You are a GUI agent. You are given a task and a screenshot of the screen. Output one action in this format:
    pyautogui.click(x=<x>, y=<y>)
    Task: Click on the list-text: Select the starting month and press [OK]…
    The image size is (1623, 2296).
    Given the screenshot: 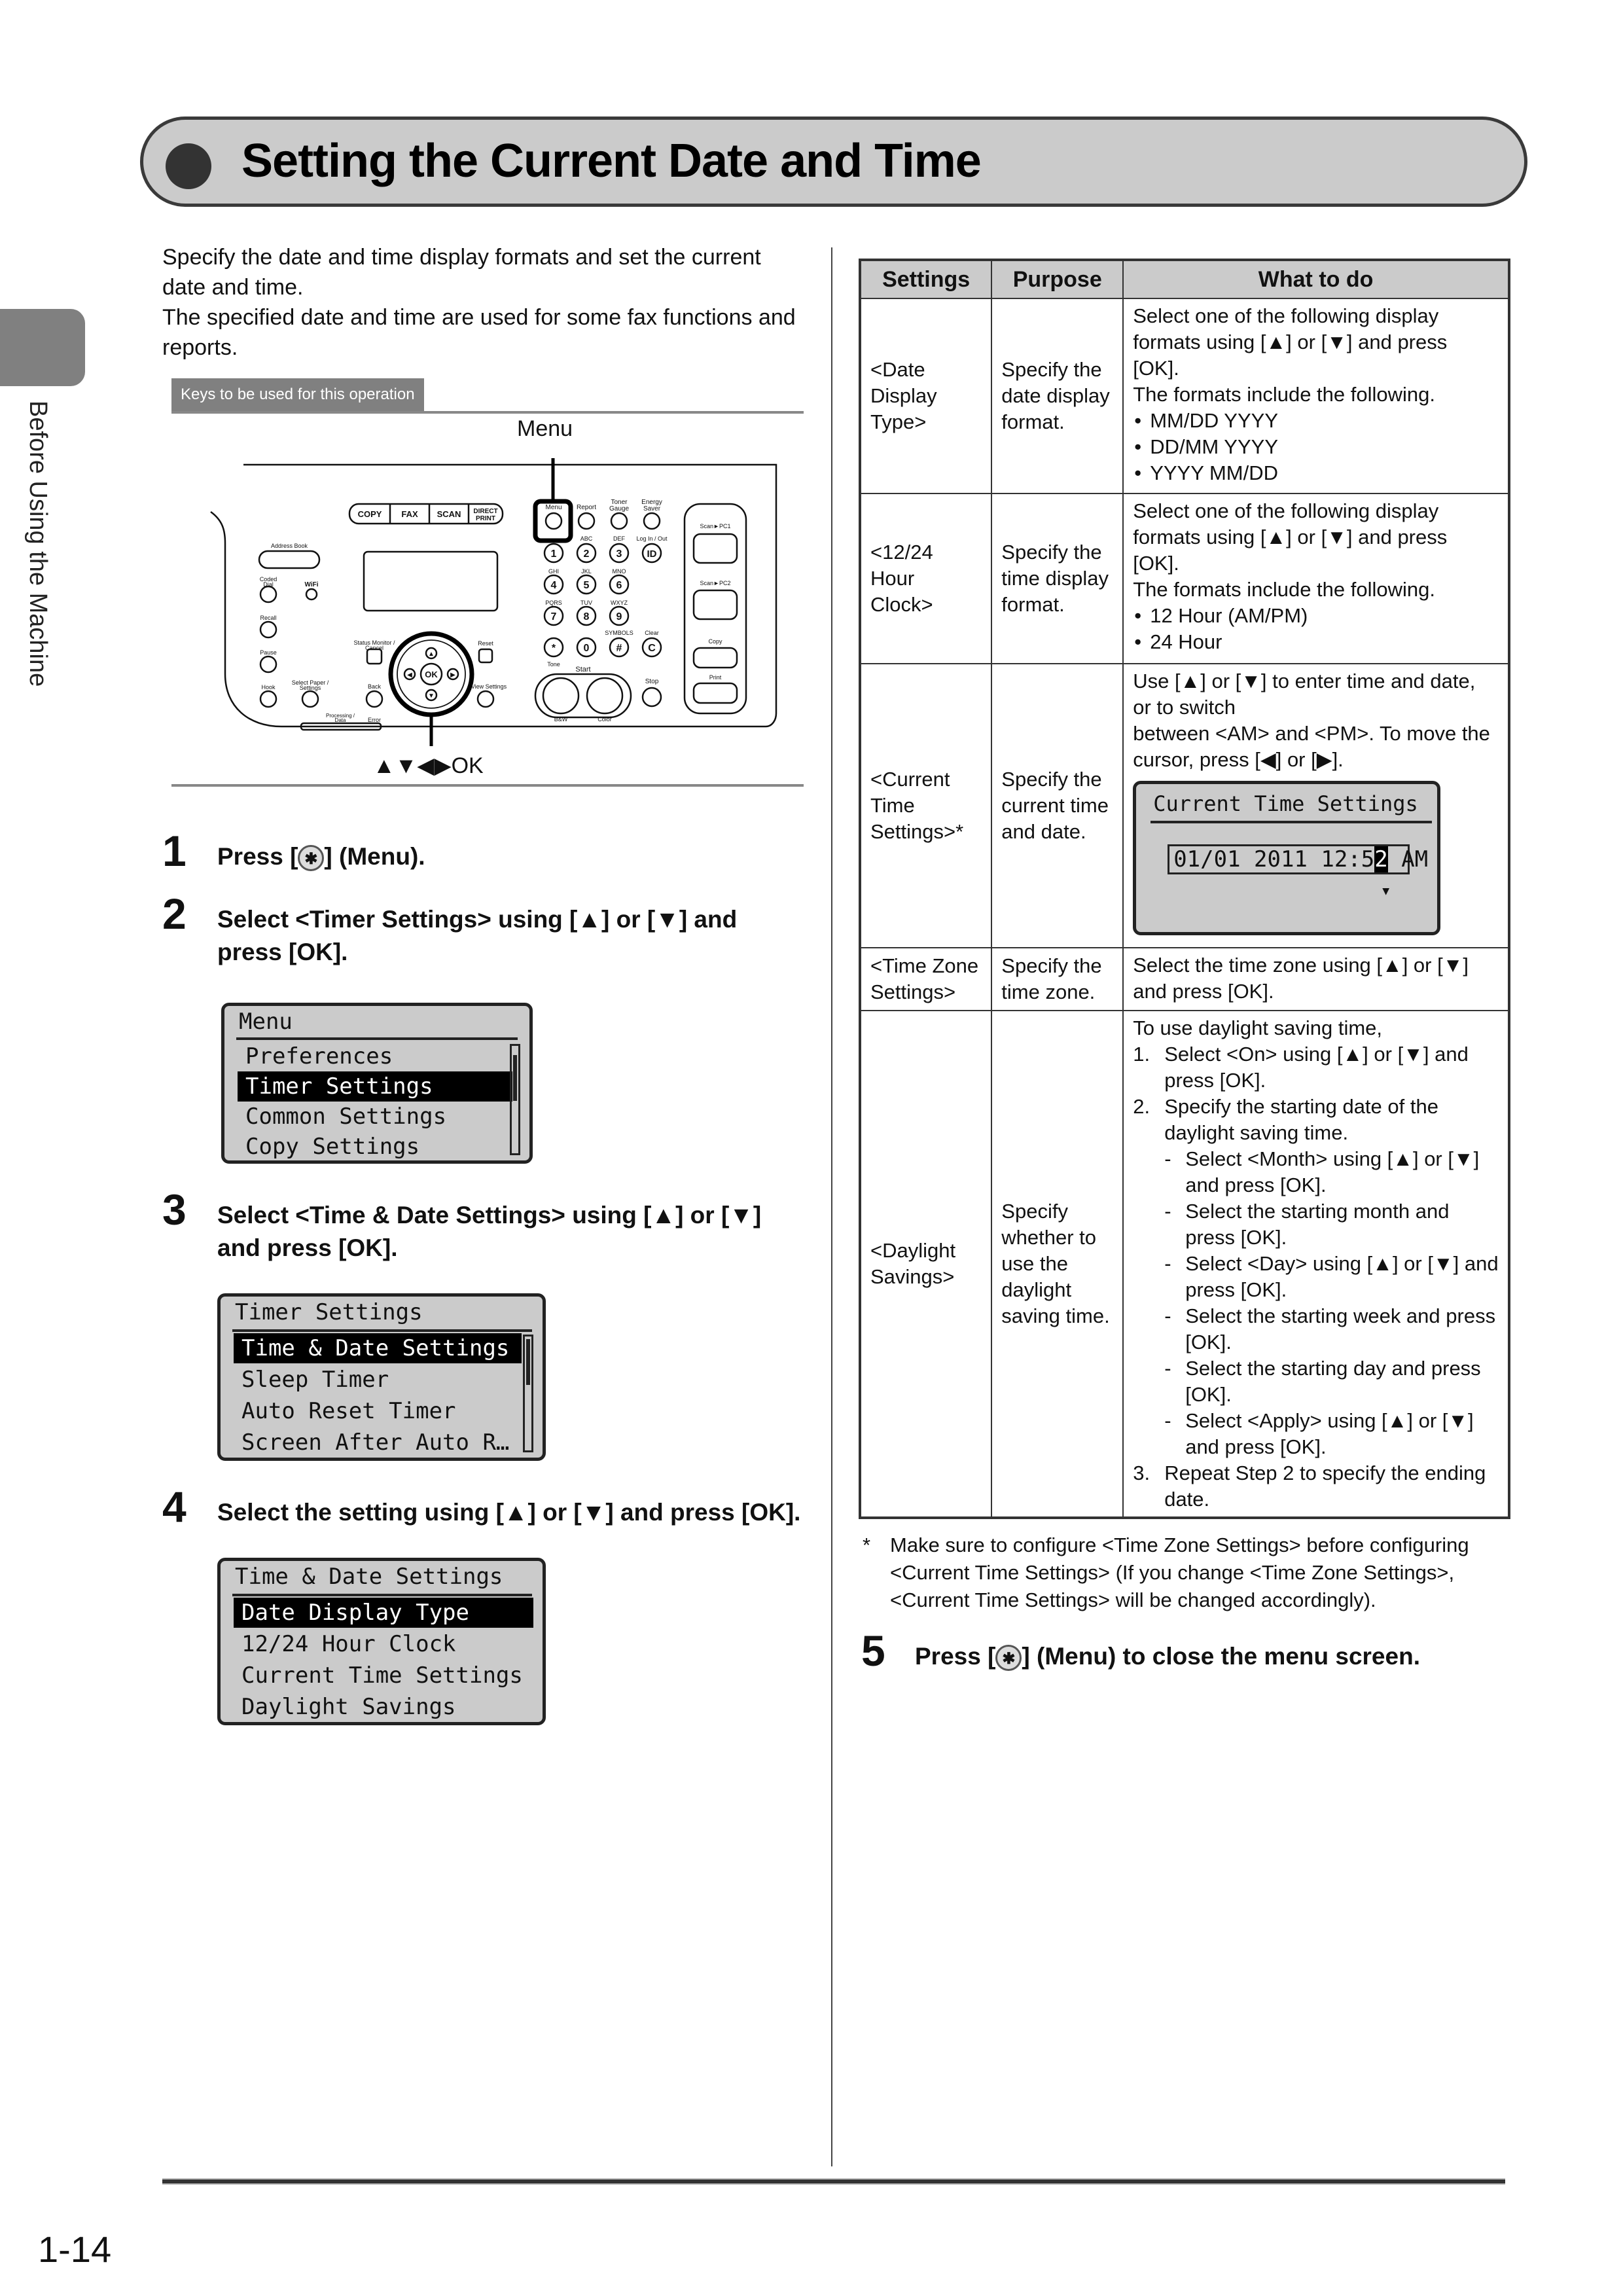 What is the action you would take?
    pyautogui.click(x=1317, y=1224)
    